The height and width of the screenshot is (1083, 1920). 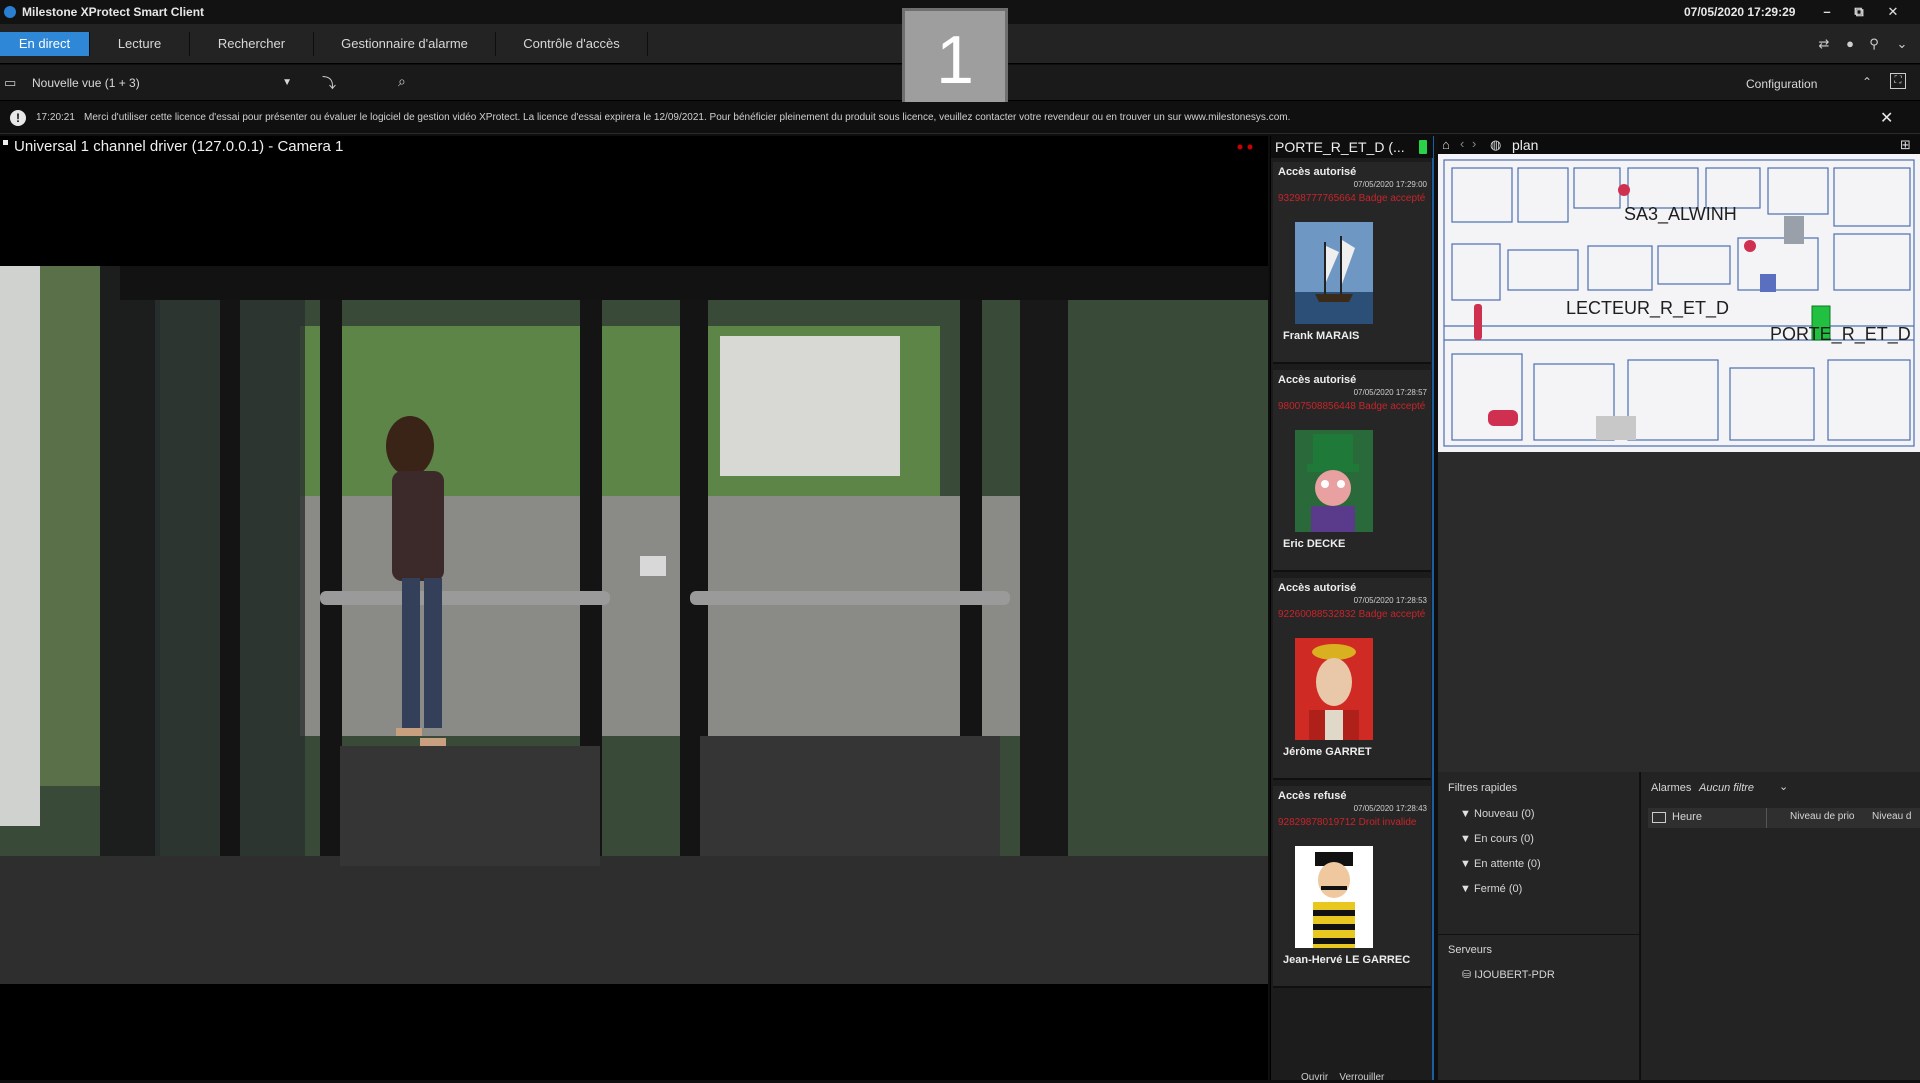 I want to click on alarms-heading: Alarmes, so click(x=1671, y=788).